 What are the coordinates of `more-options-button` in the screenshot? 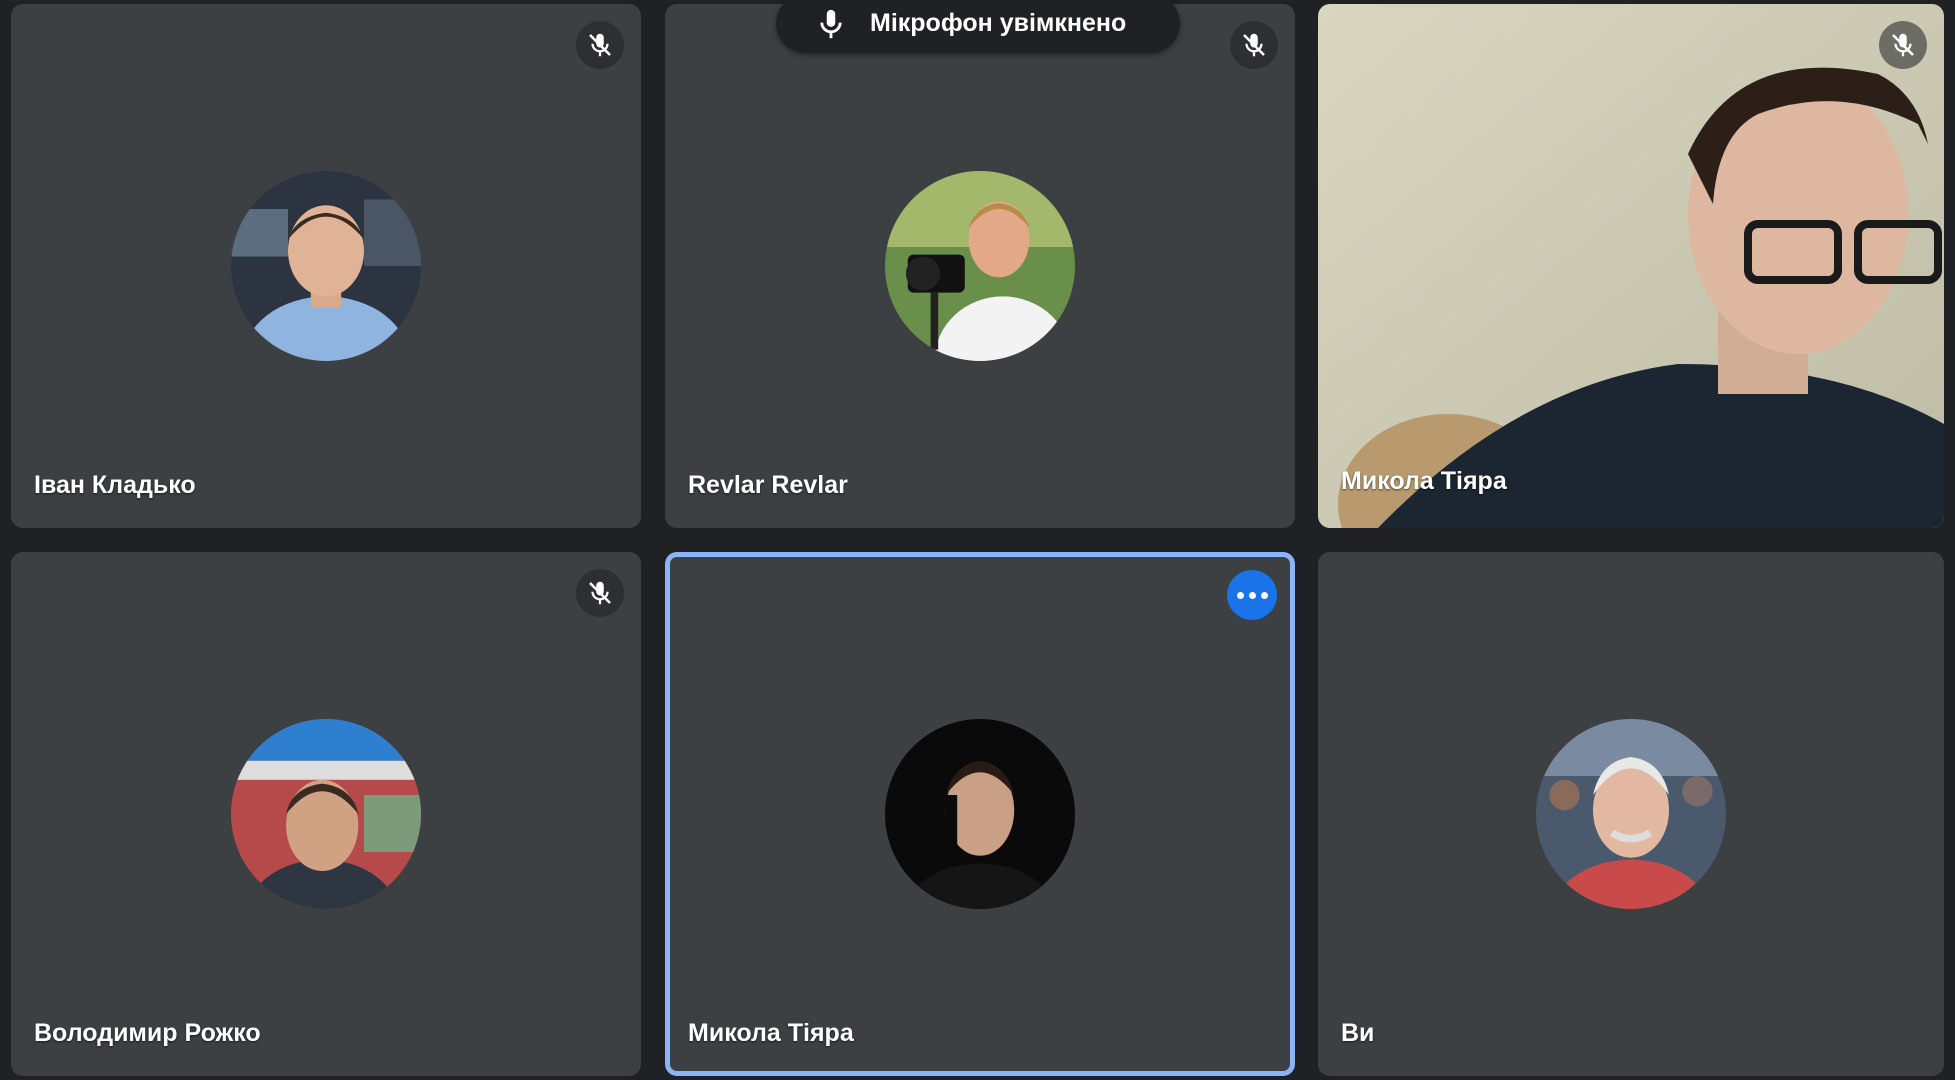 It's located at (1252, 595).